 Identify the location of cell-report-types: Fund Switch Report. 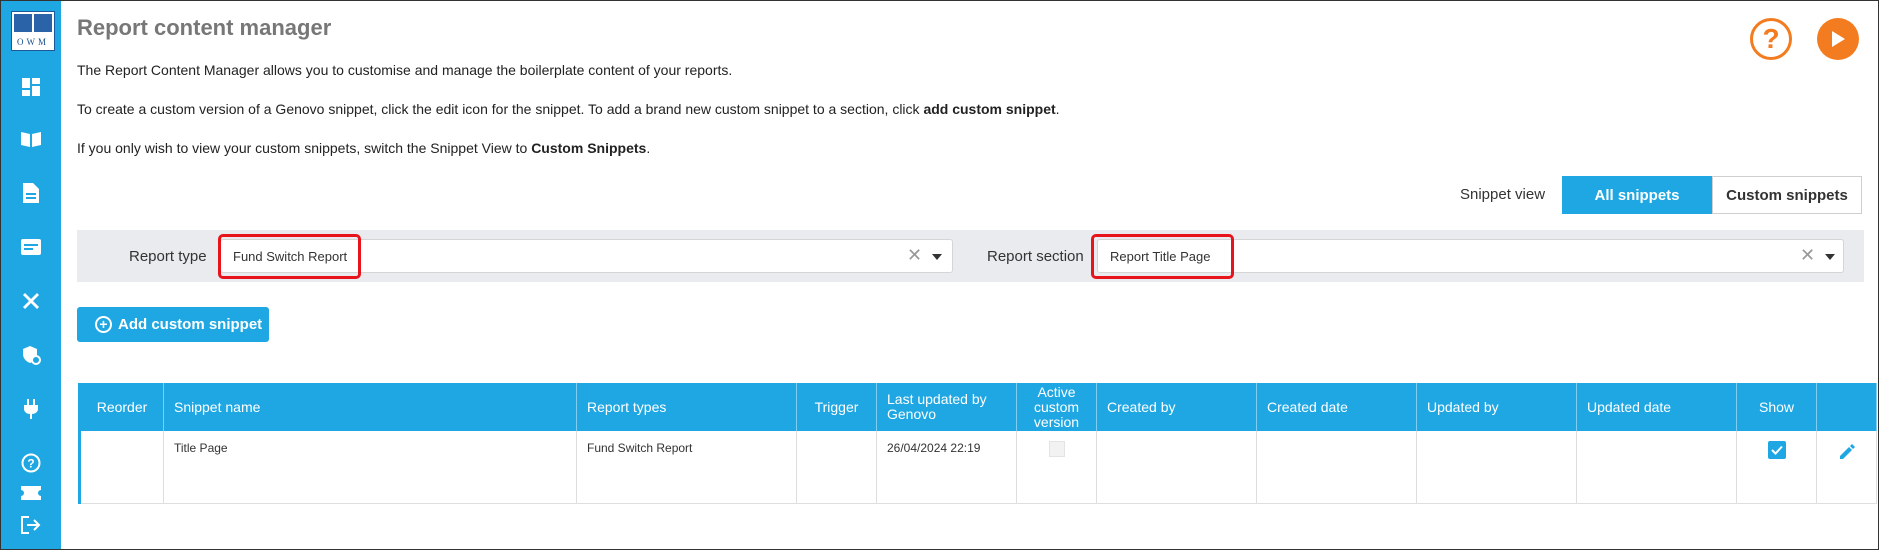
(686, 467).